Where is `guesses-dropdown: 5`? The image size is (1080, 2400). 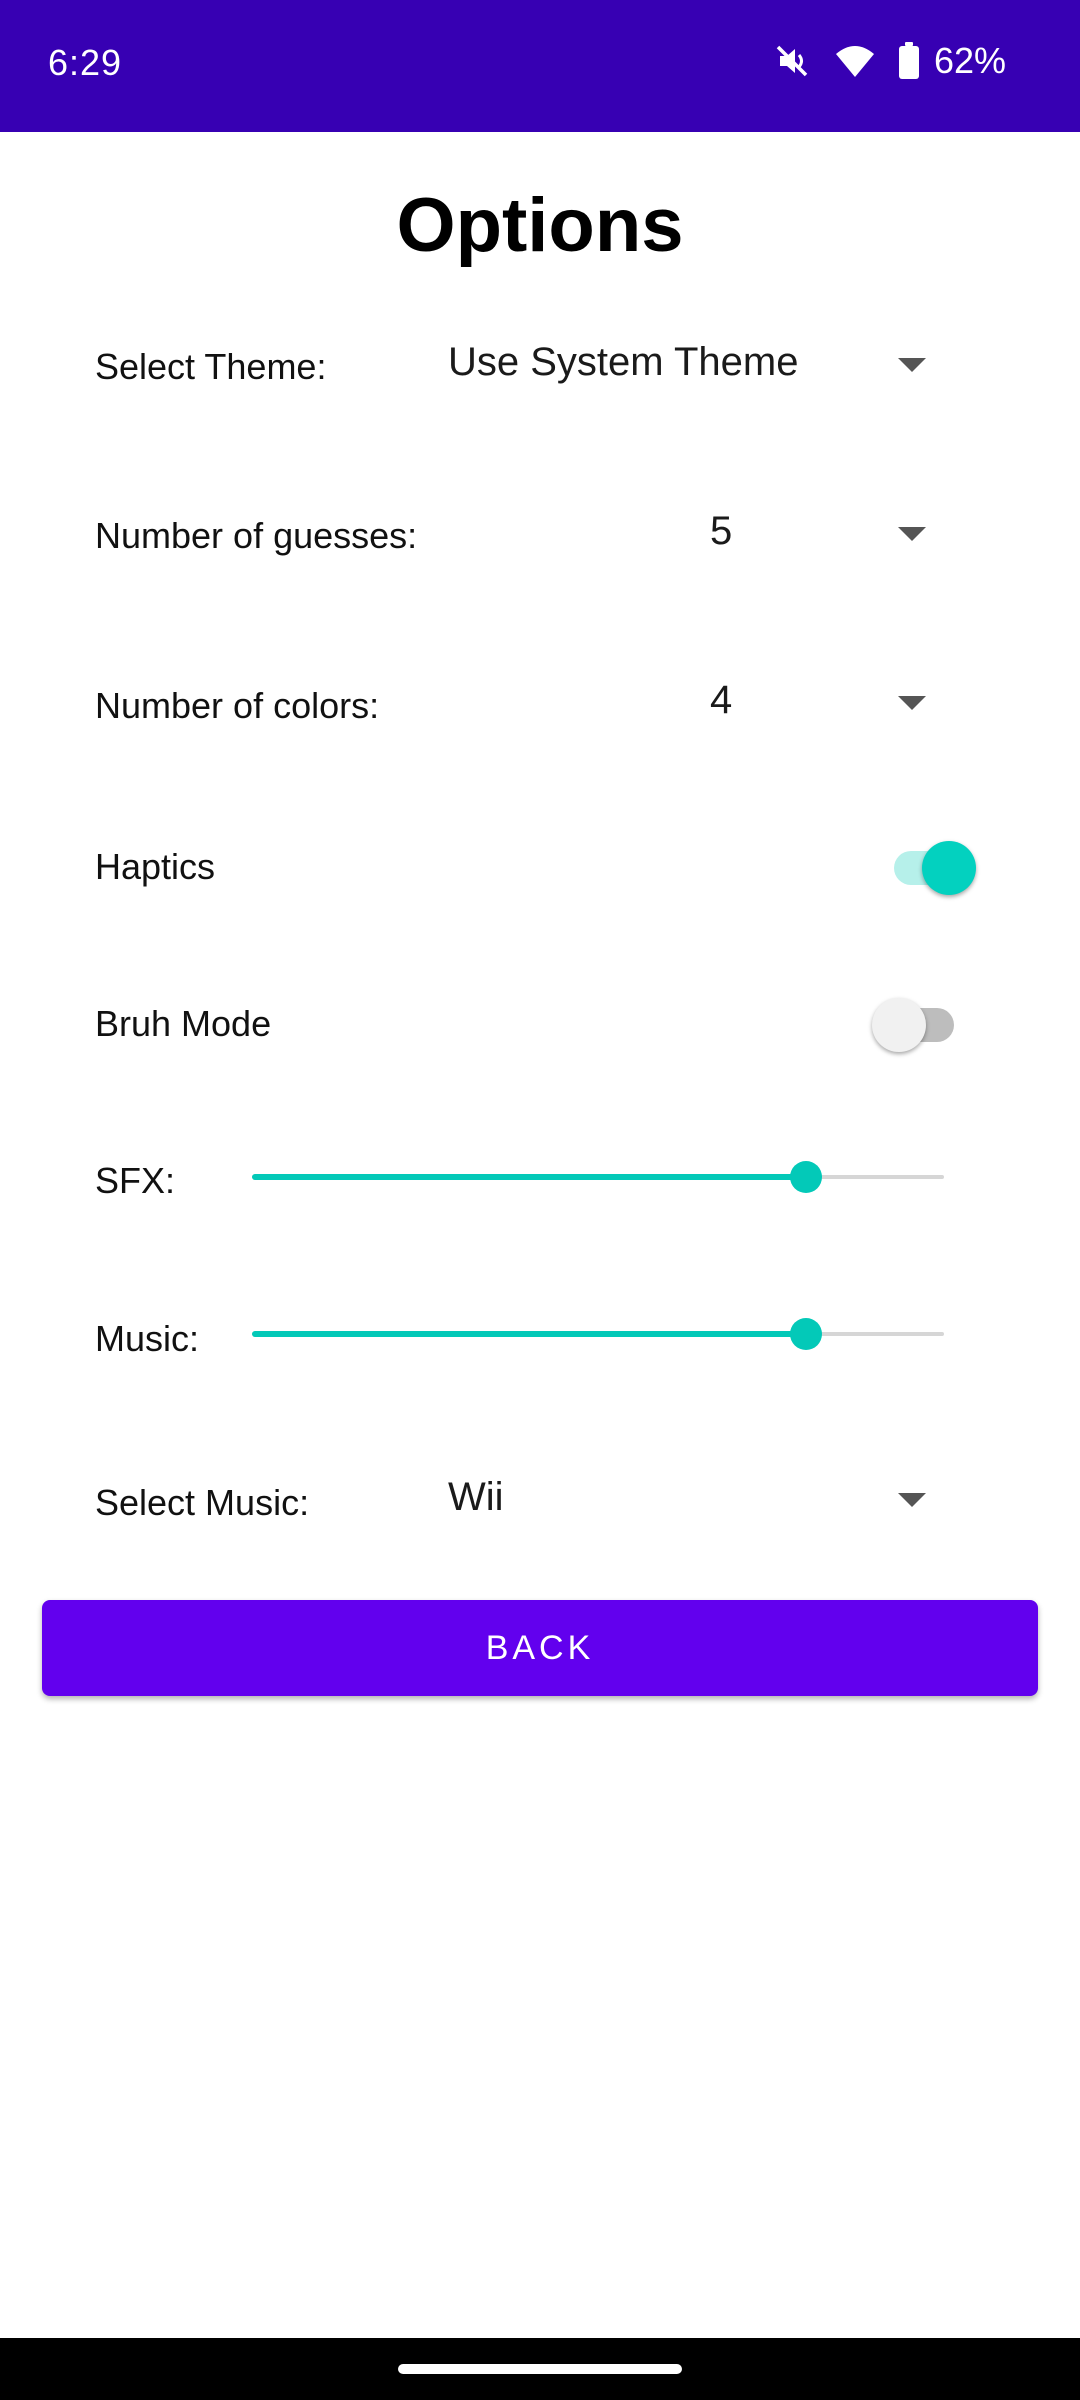 guesses-dropdown: 5 is located at coordinates (690, 535).